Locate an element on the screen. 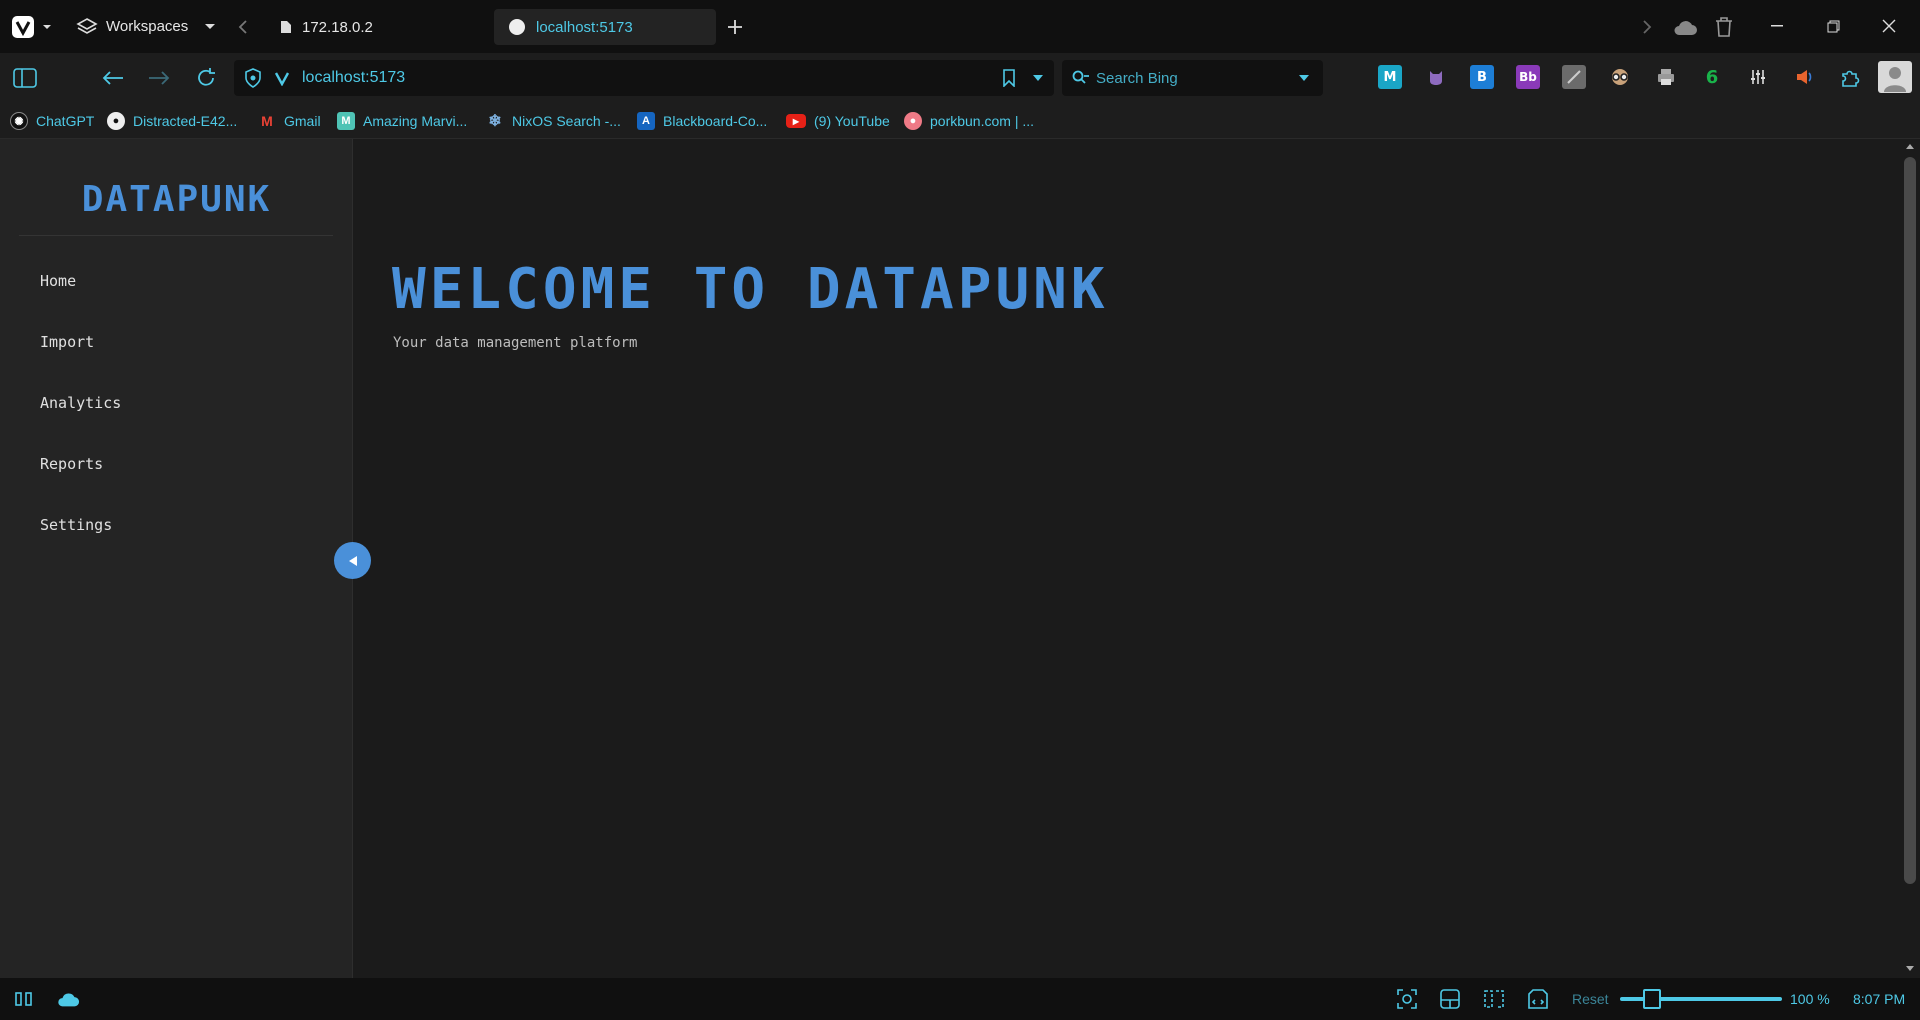 This screenshot has width=1920, height=1020. tab-172-18-0-2: 172.18.0.2 is located at coordinates (371, 27).